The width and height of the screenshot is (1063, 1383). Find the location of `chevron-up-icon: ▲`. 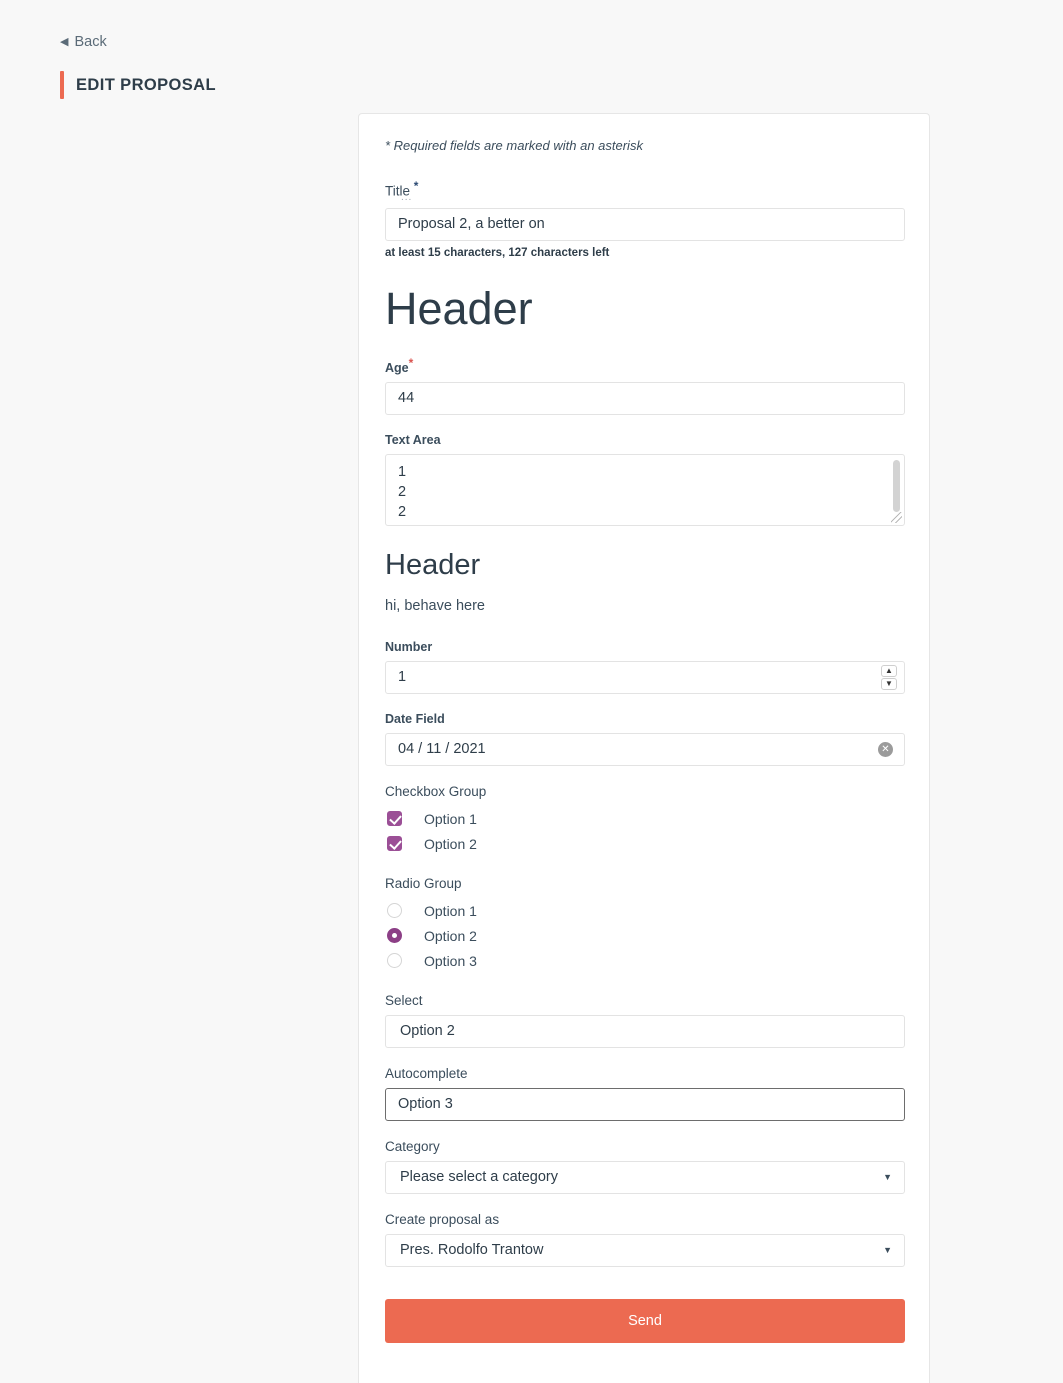

chevron-up-icon: ▲ is located at coordinates (889, 671).